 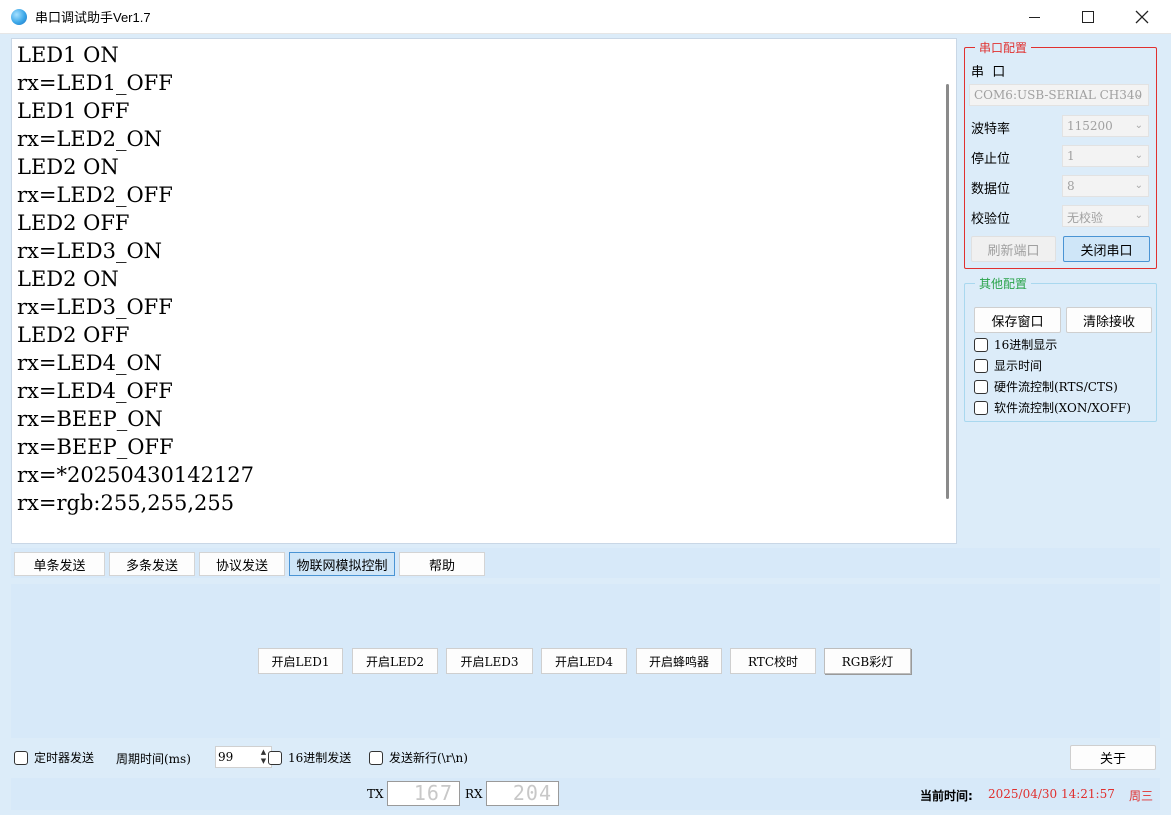 I want to click on close-icon, so click(x=1142, y=17).